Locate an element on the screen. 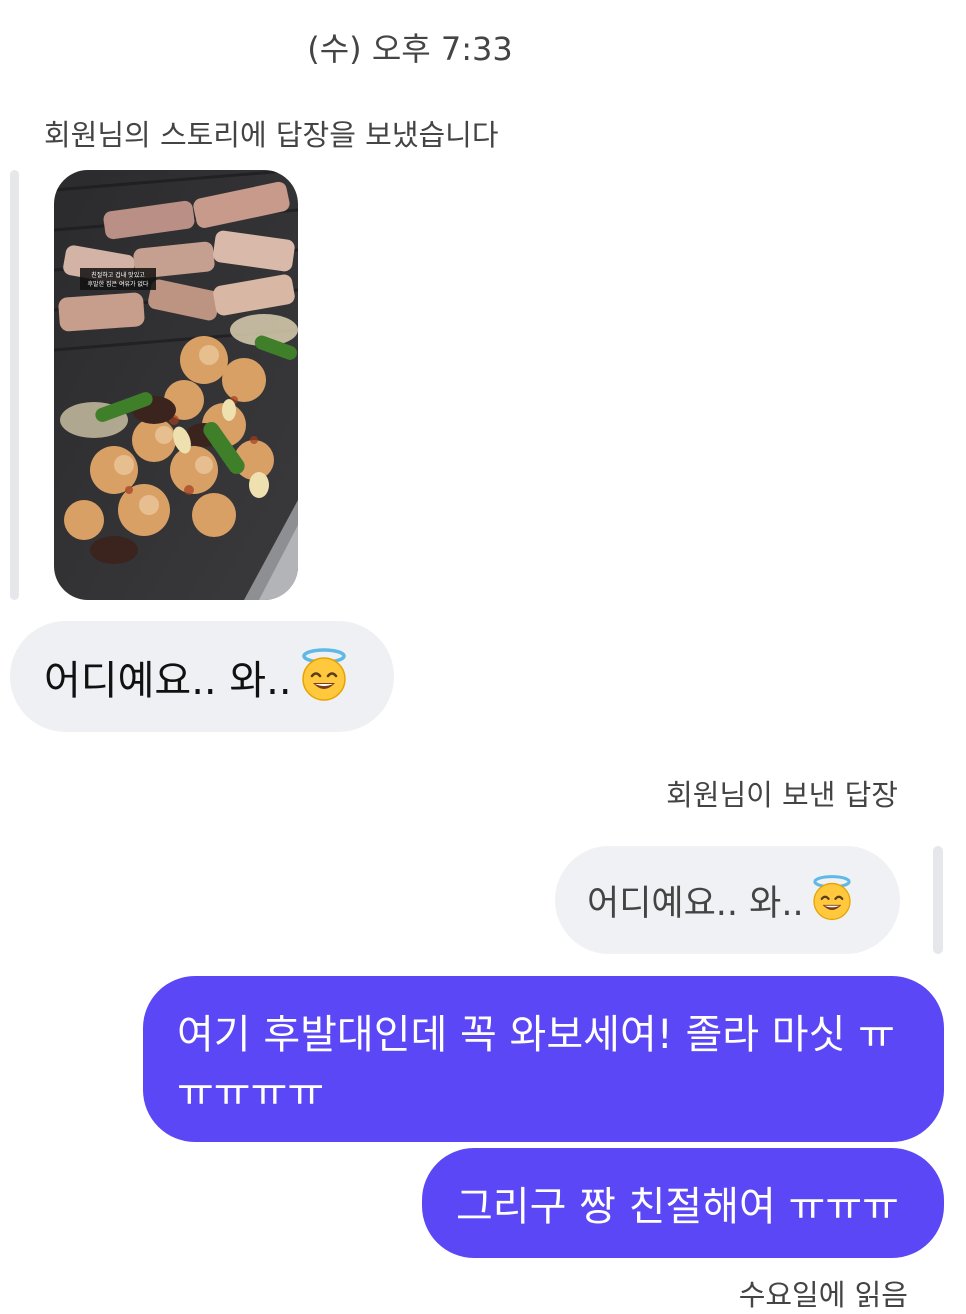  story-reply-label: 회원님의 스토리에 답장을 보냈습니다 is located at coordinates (271, 135).